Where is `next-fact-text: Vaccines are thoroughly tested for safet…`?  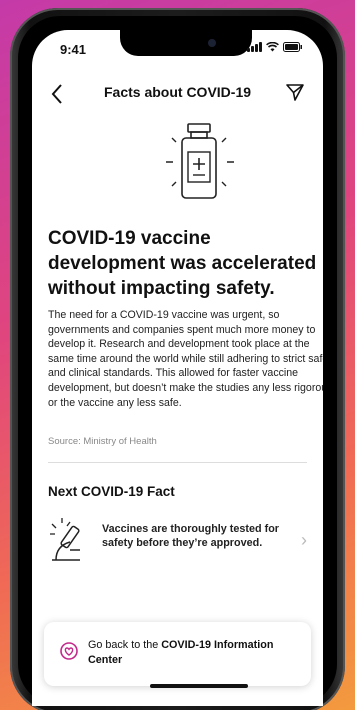
next-fact-text: Vaccines are thoroughly tested for safet… is located at coordinates (190, 536).